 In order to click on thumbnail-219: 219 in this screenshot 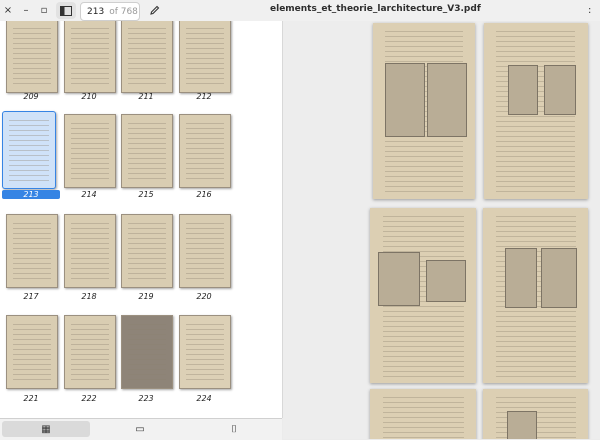, I will do `click(146, 257)`.